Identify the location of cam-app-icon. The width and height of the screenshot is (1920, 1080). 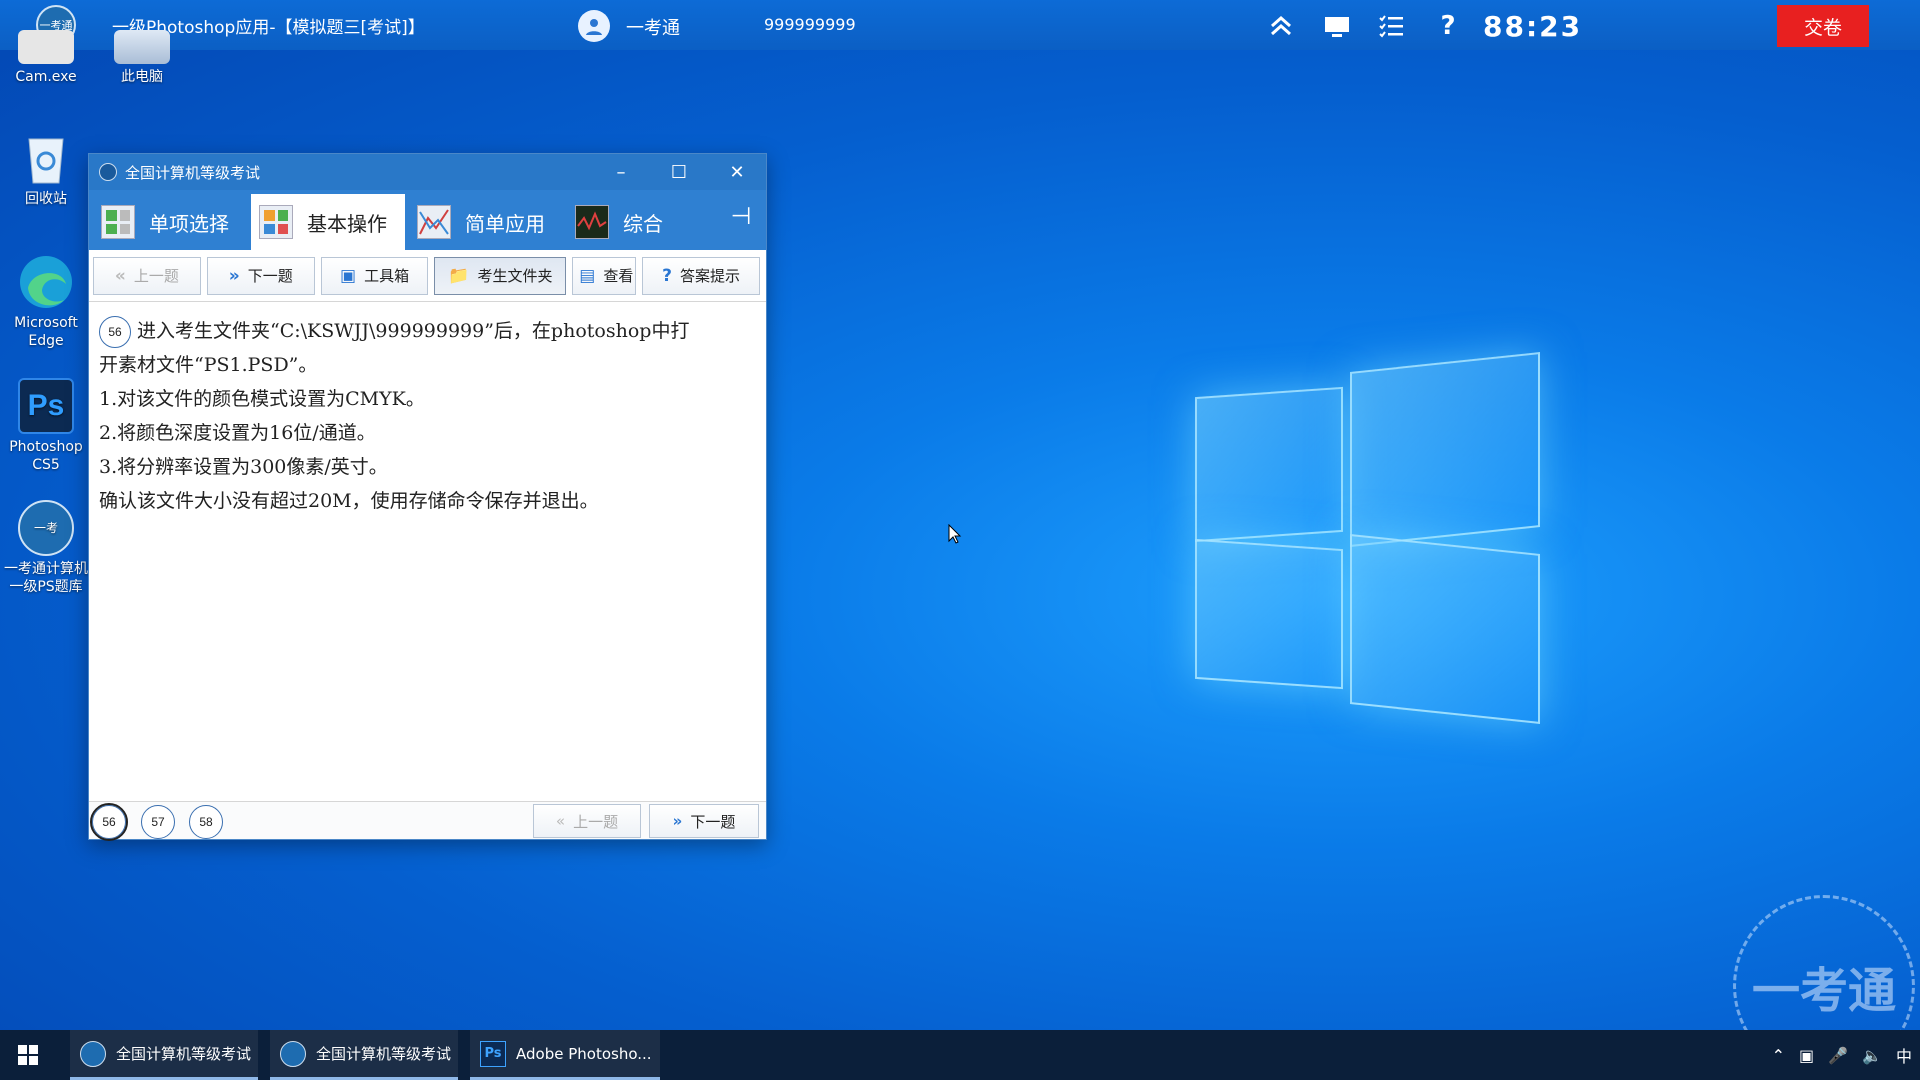
(46, 47).